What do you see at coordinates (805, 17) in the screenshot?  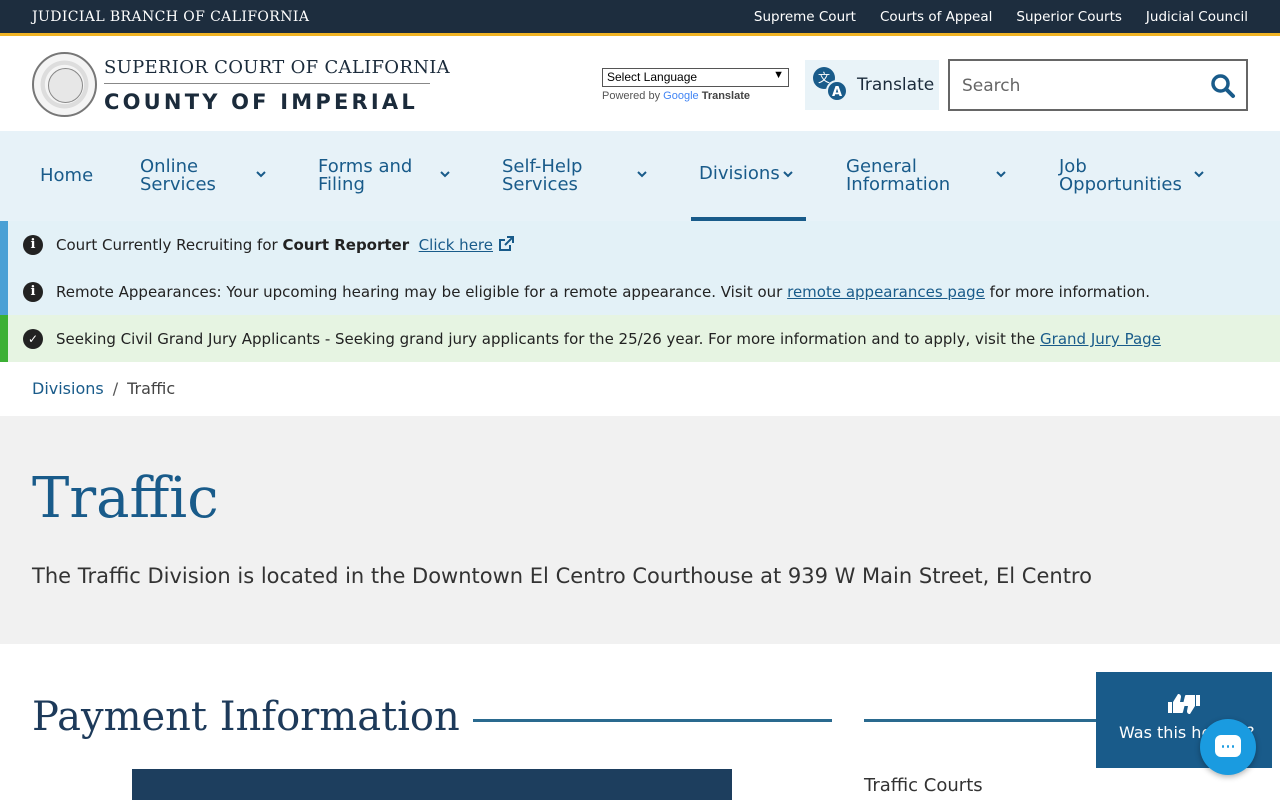 I see `supreme-court-link: Supreme Court` at bounding box center [805, 17].